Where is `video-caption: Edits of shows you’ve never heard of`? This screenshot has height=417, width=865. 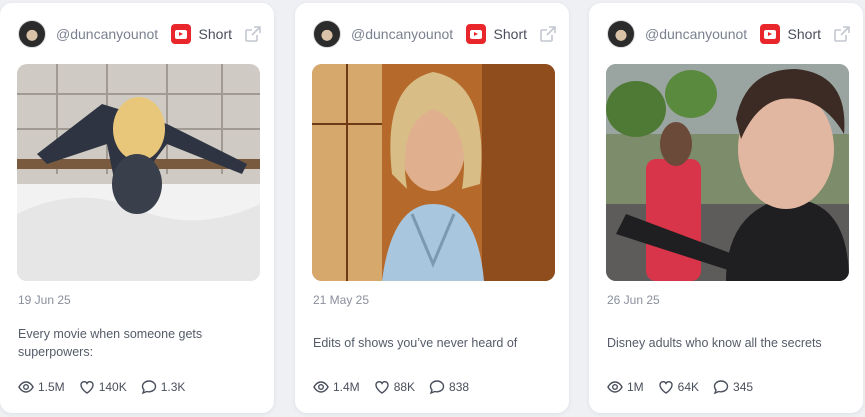
video-caption: Edits of shows you’ve never heard of is located at coordinates (433, 343).